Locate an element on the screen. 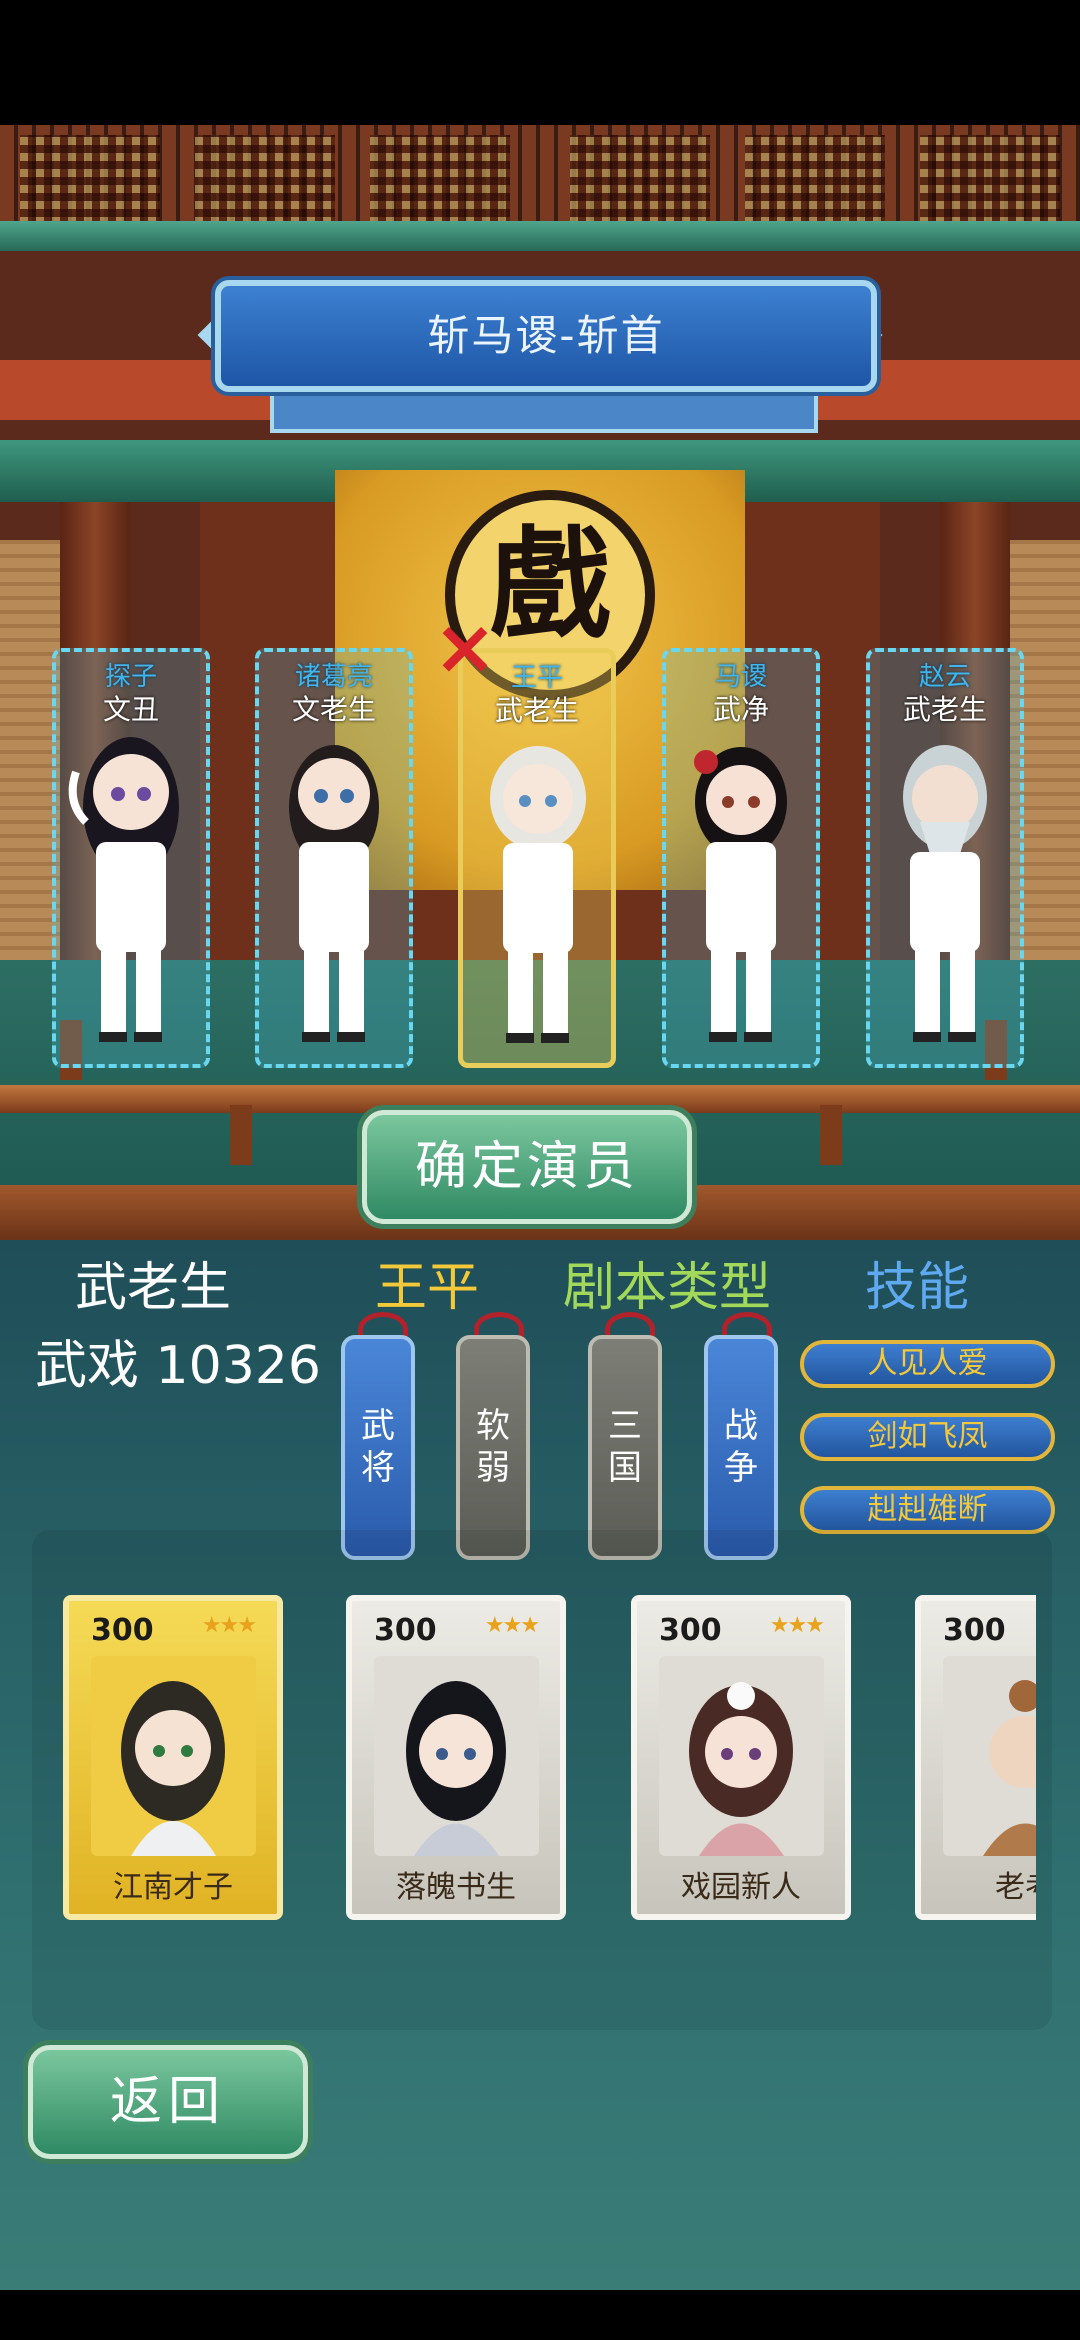 The height and width of the screenshot is (2340, 1080). green-beam is located at coordinates (540, 236).